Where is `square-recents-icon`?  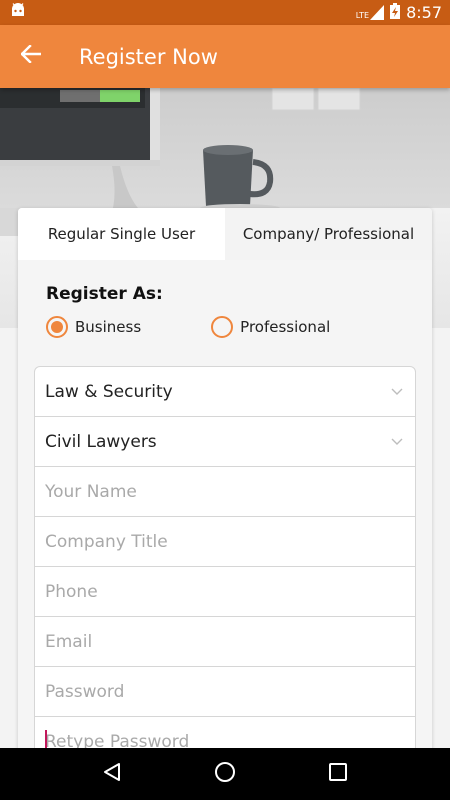 square-recents-icon is located at coordinates (338, 774).